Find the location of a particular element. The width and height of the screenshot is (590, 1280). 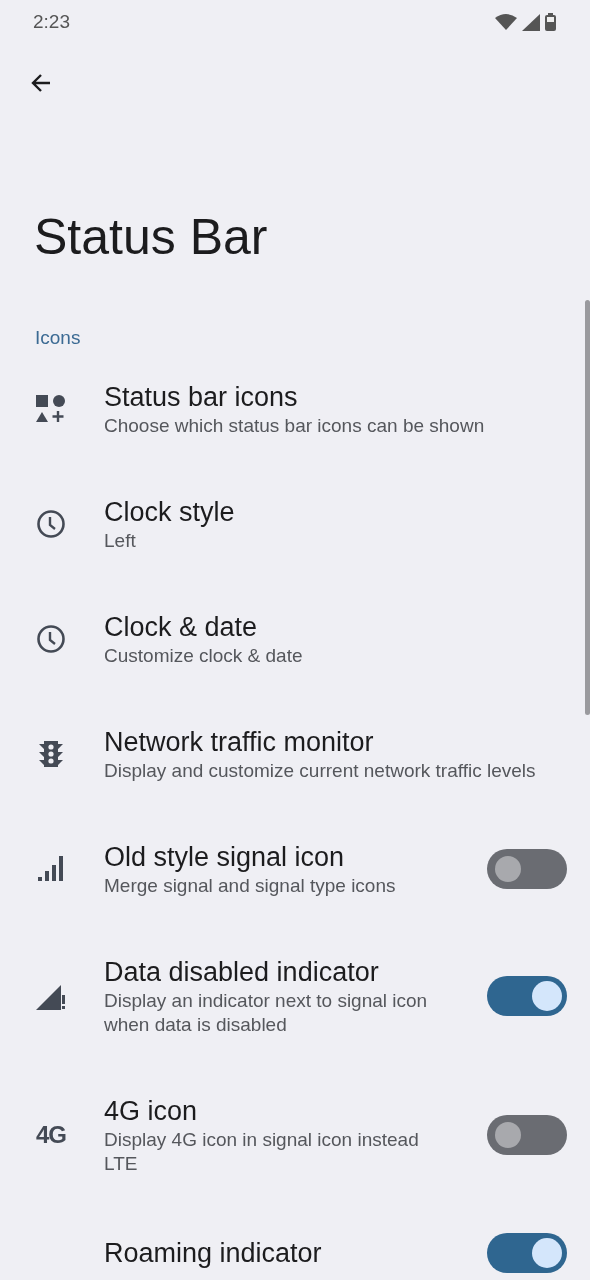

settings-item: Roaming indicator is located at coordinates (292, 1242).